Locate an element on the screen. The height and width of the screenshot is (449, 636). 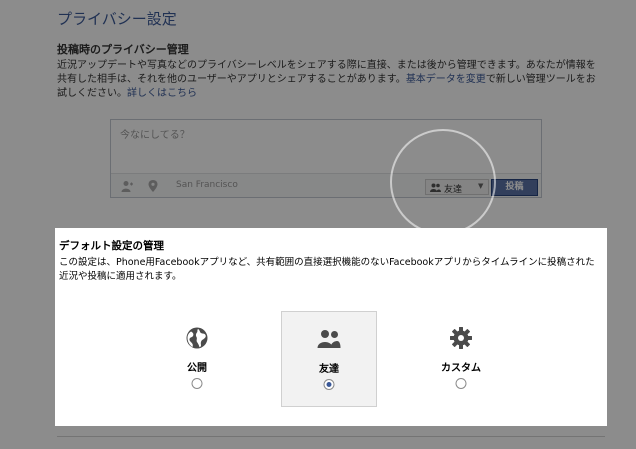
globe-icon is located at coordinates (197, 338).